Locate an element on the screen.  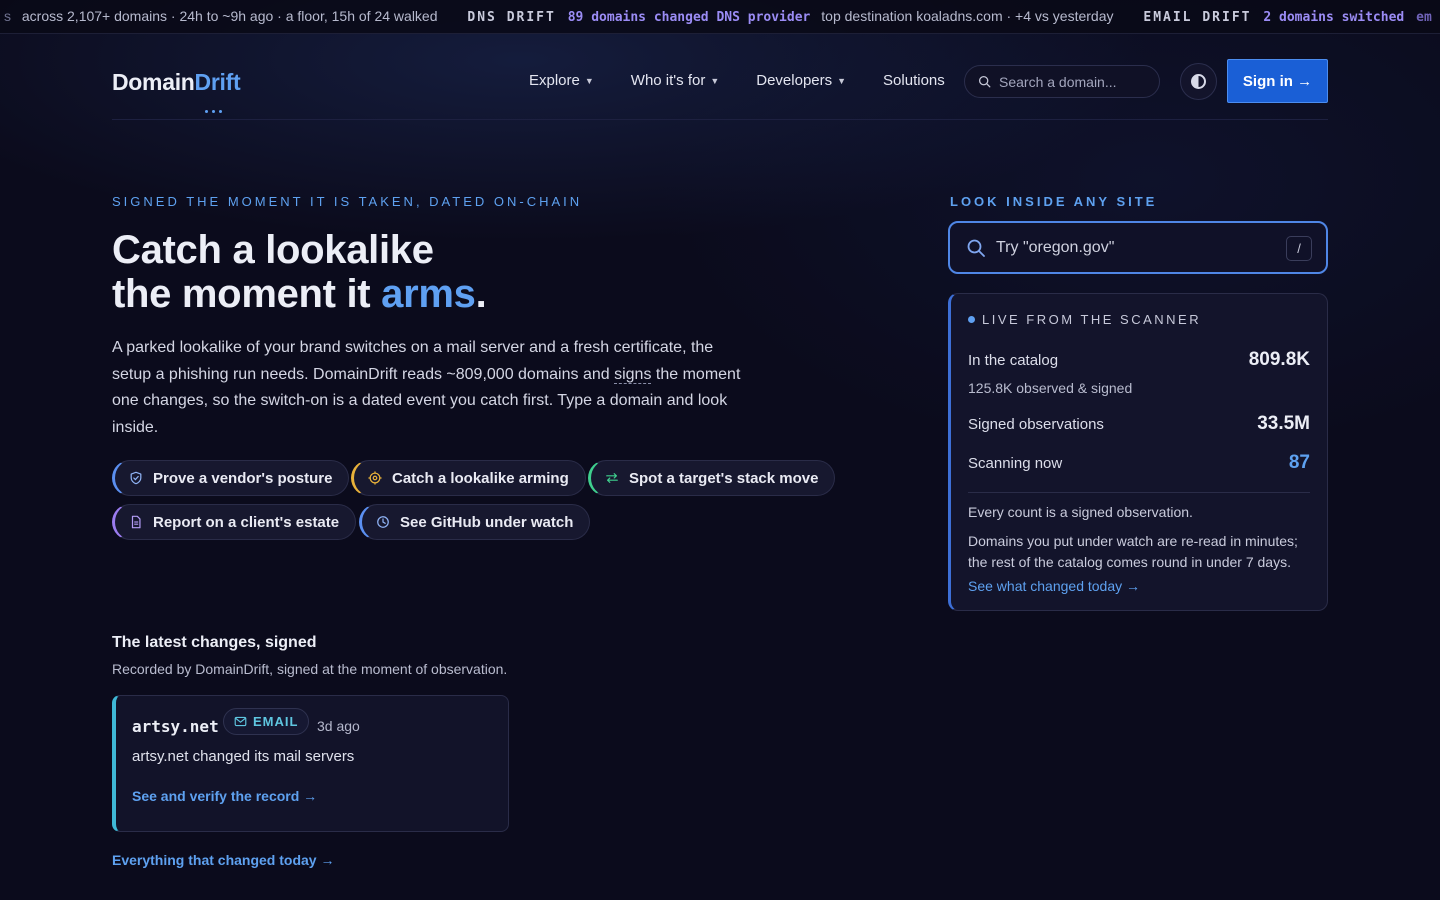
badge-label: EMAIL is located at coordinates (276, 721).